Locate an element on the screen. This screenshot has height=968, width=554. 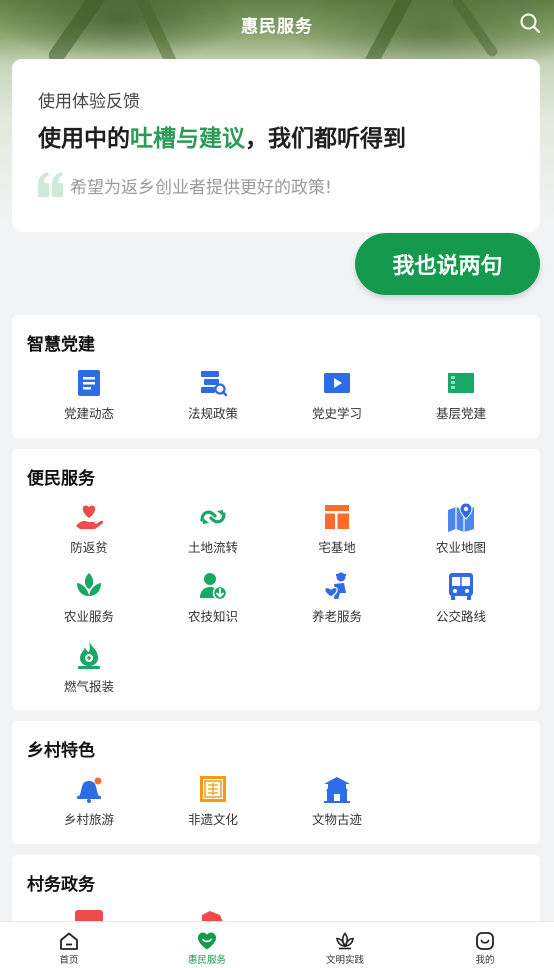
search-icon is located at coordinates (530, 23).